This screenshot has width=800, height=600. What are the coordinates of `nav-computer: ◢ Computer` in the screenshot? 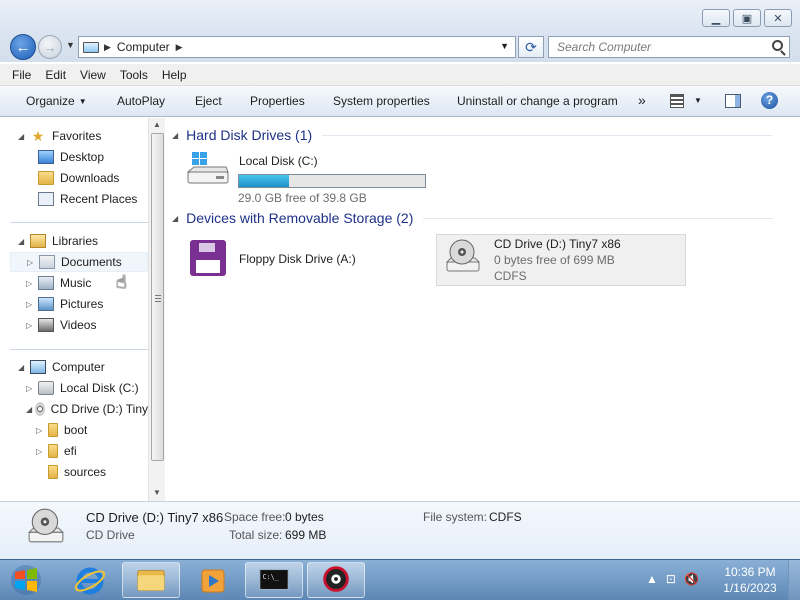 It's located at (61, 367).